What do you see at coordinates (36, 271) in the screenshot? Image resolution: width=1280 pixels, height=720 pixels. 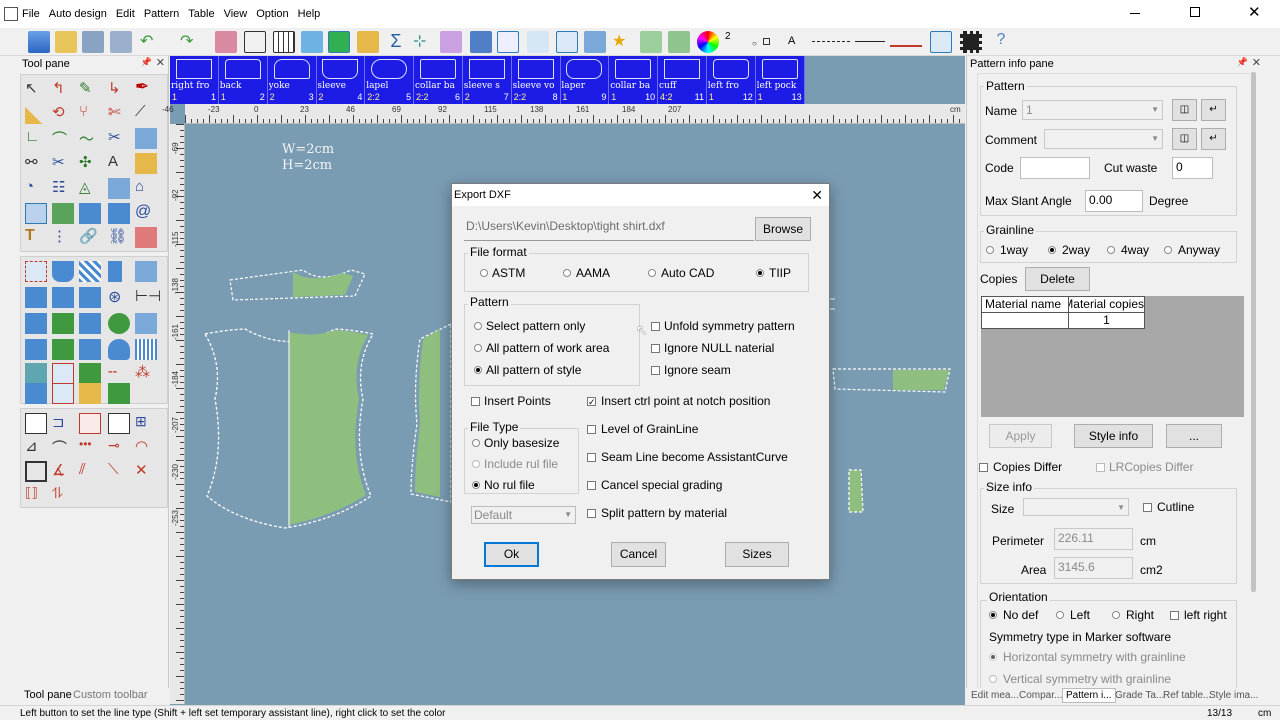 I see `piece-outline-icon` at bounding box center [36, 271].